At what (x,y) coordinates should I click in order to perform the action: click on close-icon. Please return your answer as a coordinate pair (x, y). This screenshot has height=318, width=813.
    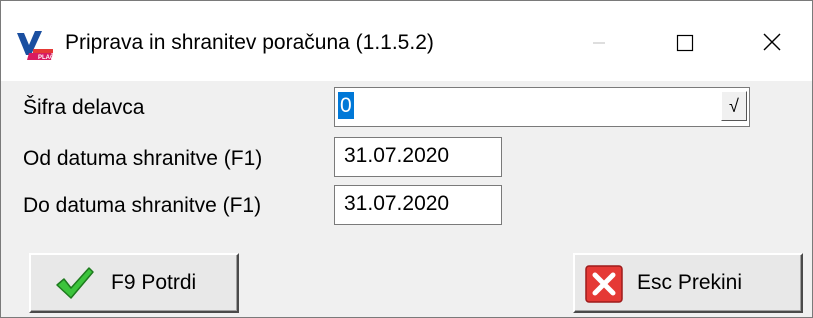
    Looking at the image, I should click on (772, 42).